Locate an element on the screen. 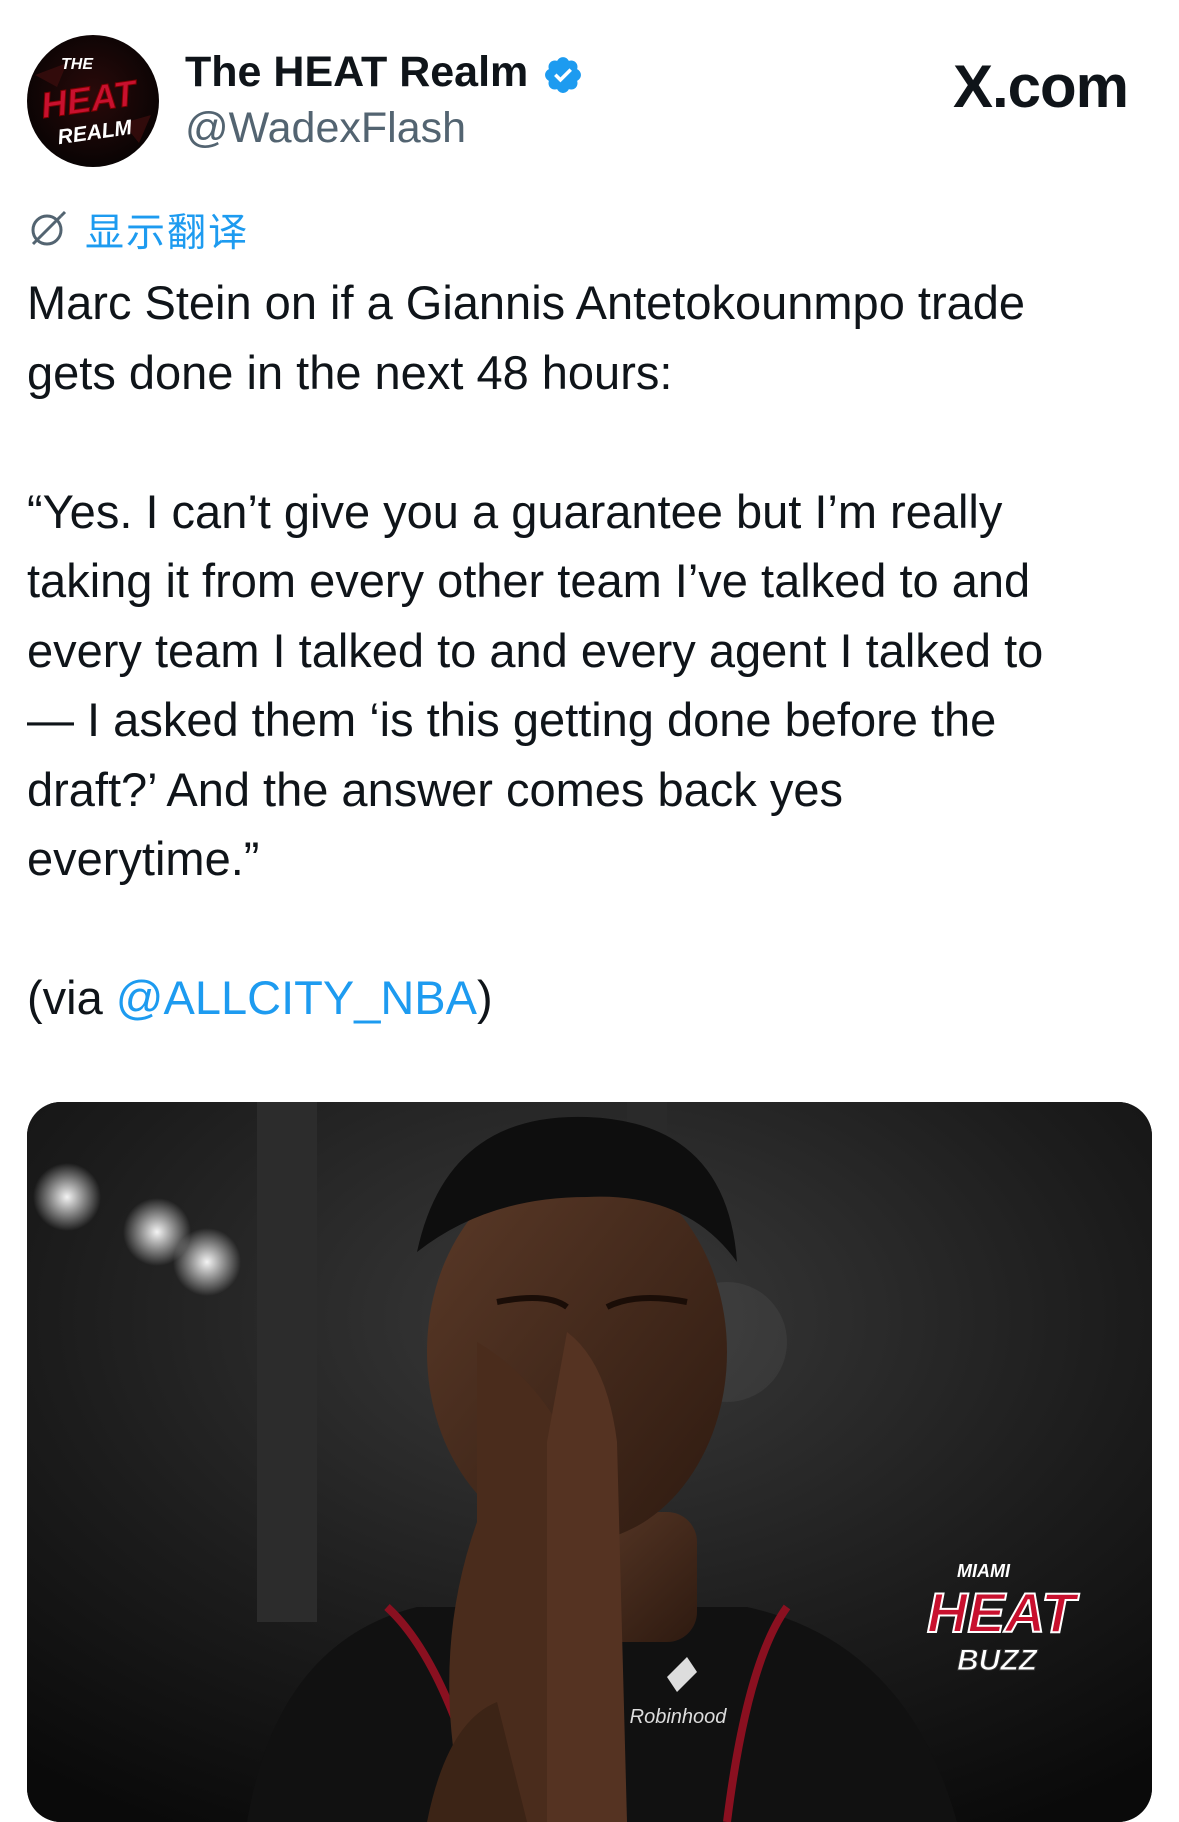 The height and width of the screenshot is (1822, 1179). via-line: (via @ALLCITY_NBA) is located at coordinates (592, 998).